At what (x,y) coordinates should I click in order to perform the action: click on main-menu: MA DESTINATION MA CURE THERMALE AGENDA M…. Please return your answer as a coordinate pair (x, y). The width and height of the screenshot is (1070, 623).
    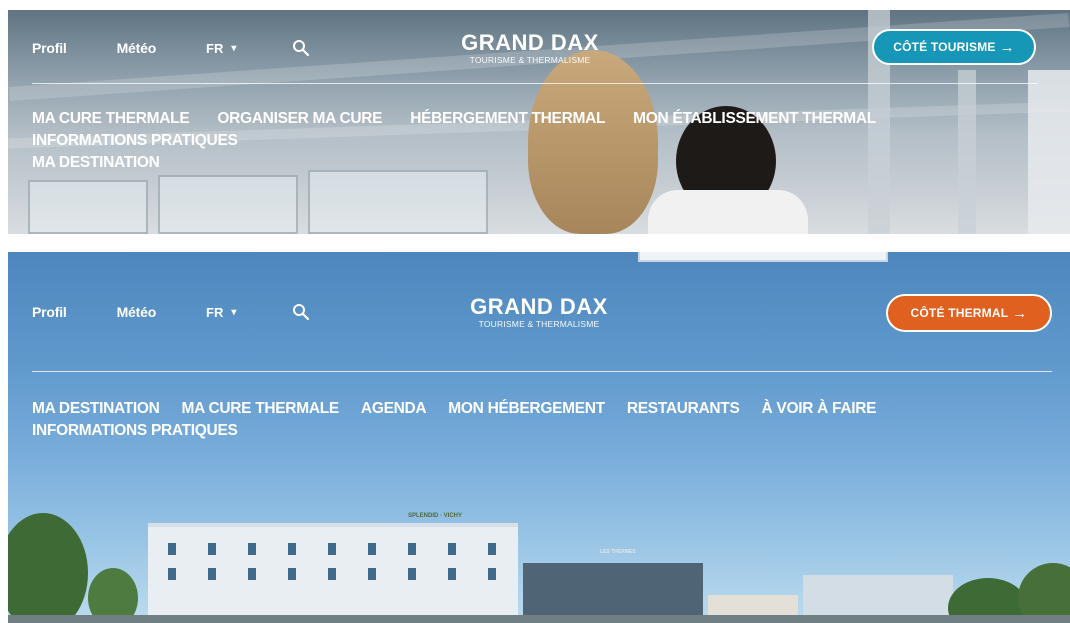
    Looking at the image, I should click on (547, 420).